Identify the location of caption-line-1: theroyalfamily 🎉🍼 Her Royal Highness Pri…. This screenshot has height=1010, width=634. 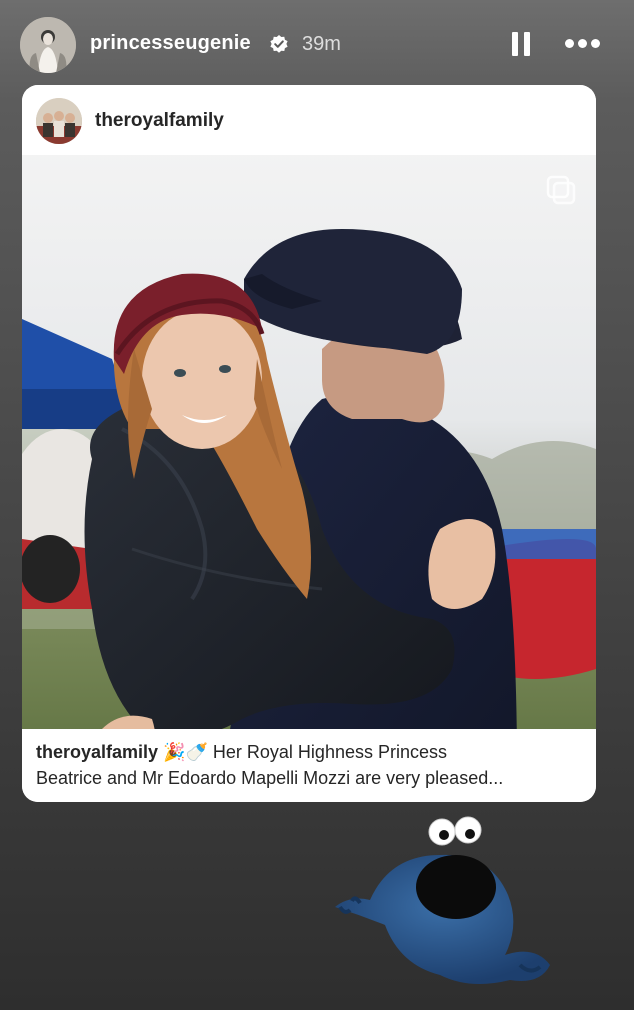
(241, 752).